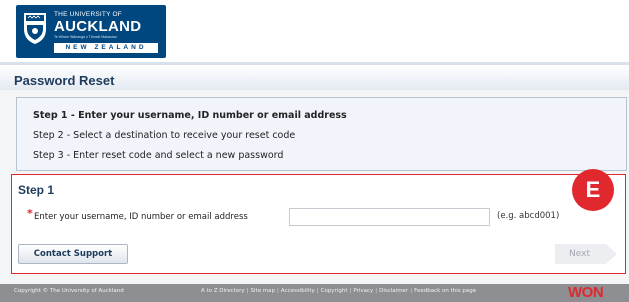 The image size is (629, 302). Describe the element at coordinates (314, 76) in the screenshot. I see `title-bar: Password Reset` at that location.